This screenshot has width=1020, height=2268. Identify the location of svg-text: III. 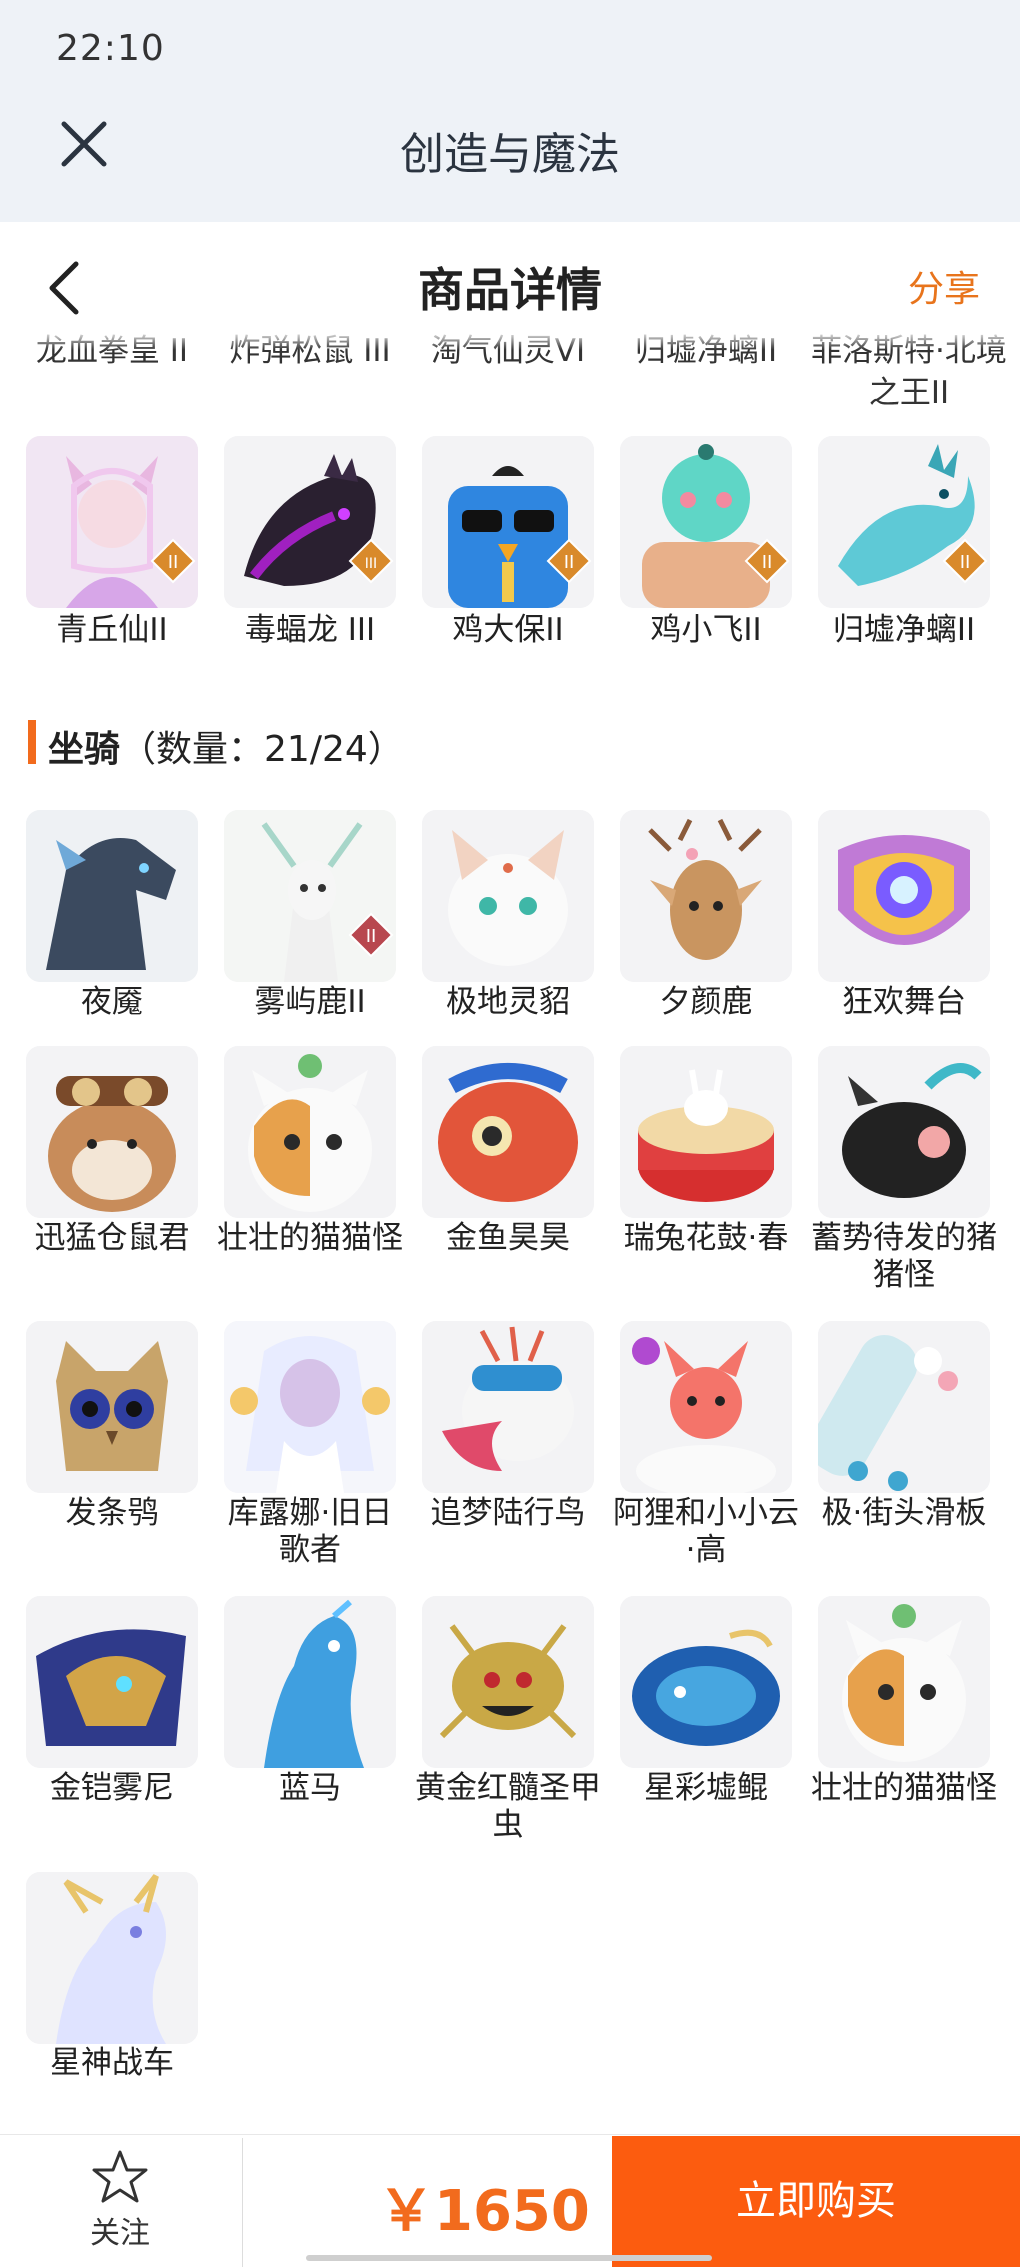
(371, 564).